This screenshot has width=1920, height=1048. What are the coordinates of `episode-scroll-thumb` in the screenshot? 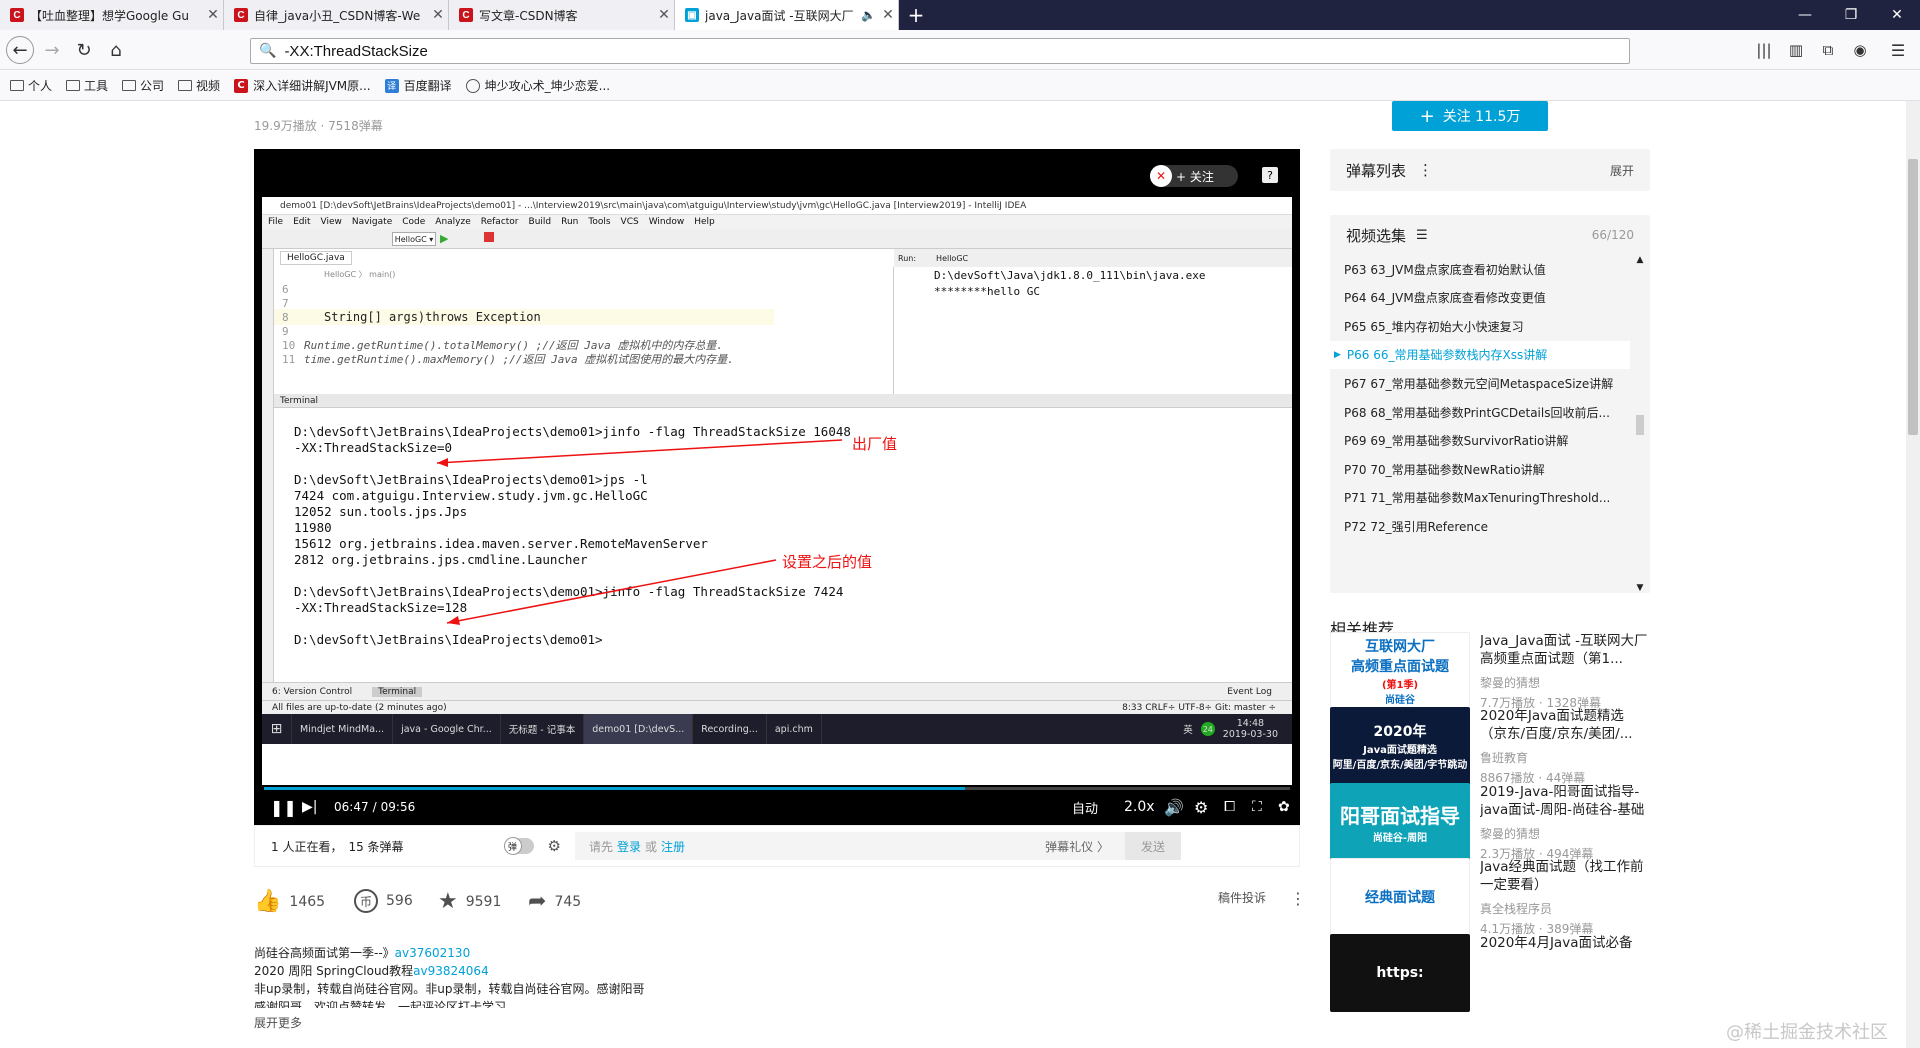 It's located at (1640, 425).